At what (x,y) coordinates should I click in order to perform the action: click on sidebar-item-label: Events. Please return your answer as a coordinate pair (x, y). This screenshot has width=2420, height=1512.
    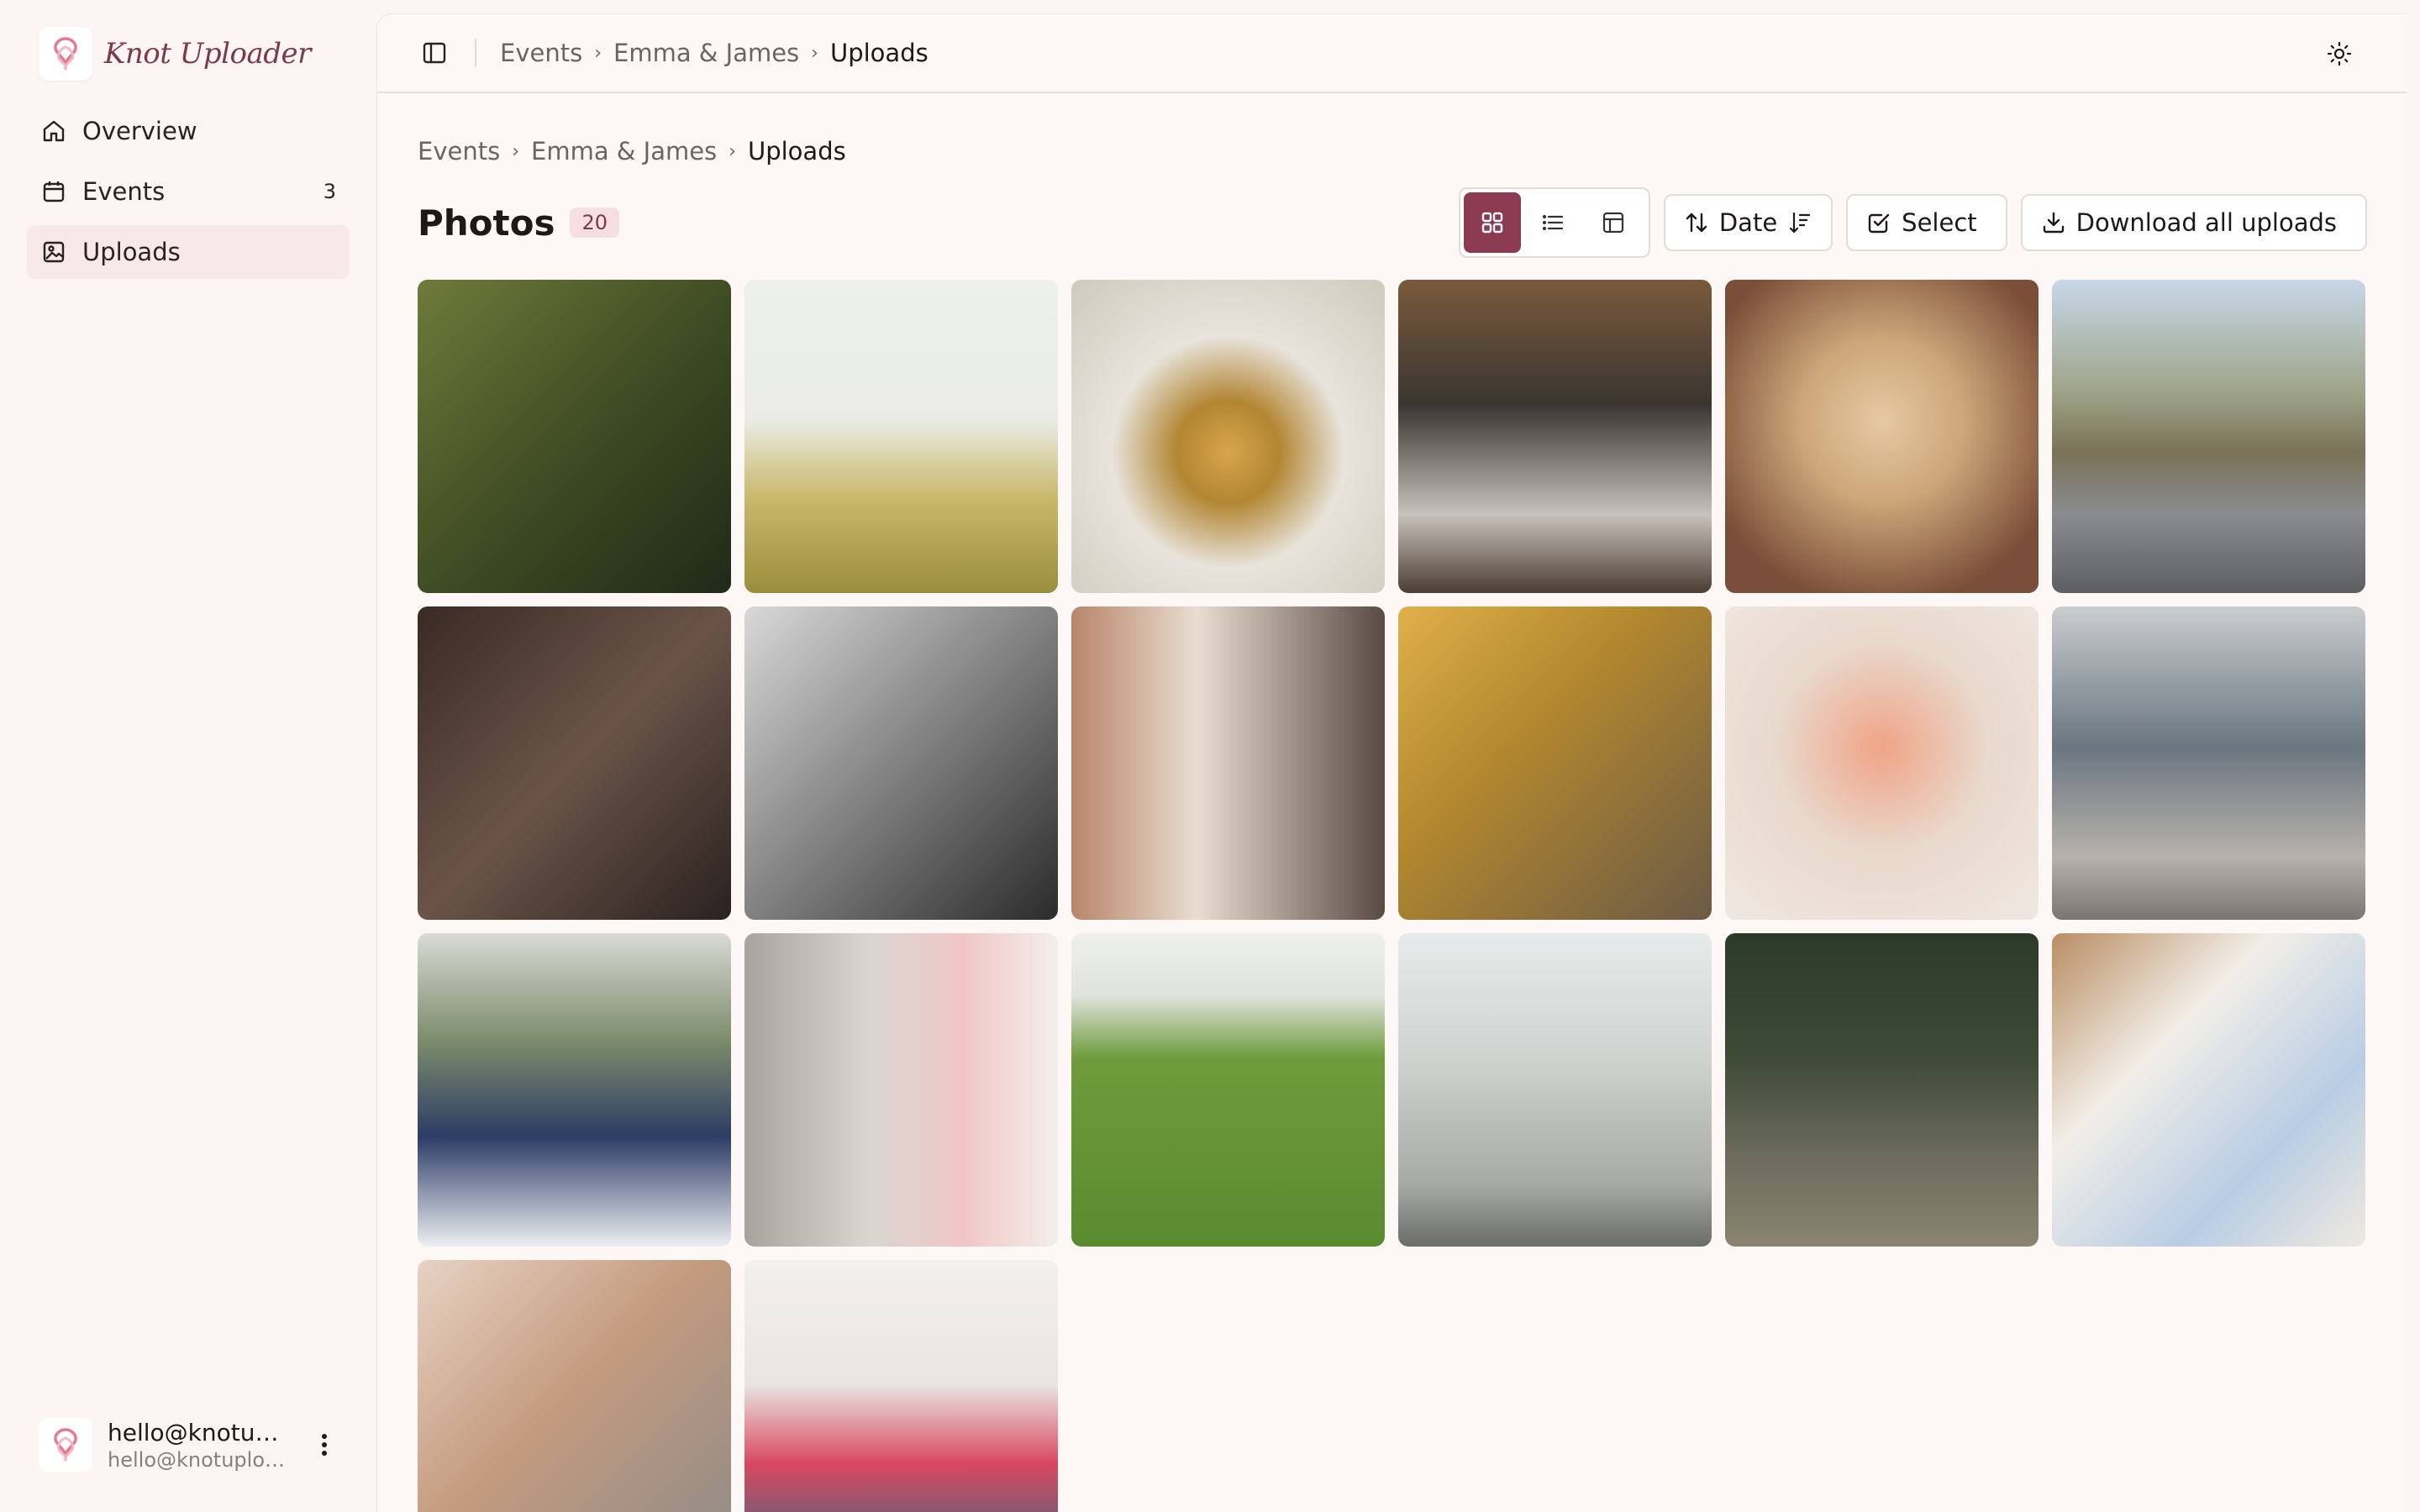
    Looking at the image, I should click on (124, 191).